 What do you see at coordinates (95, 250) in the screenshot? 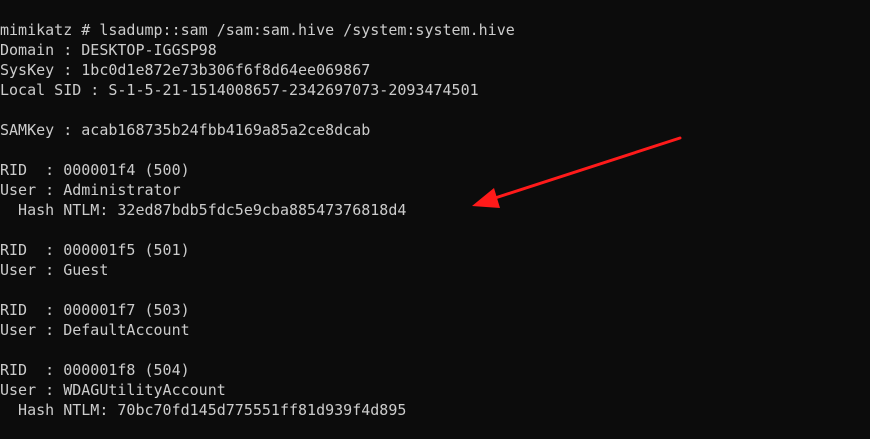
I see `rid-501-line: RID : 000001f5 (501)` at bounding box center [95, 250].